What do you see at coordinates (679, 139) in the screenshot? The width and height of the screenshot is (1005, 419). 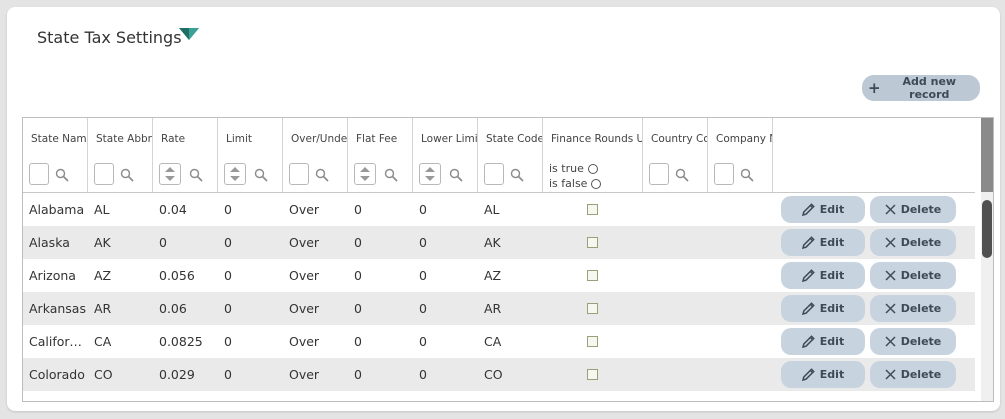 I see `column-header-label: Country Code` at bounding box center [679, 139].